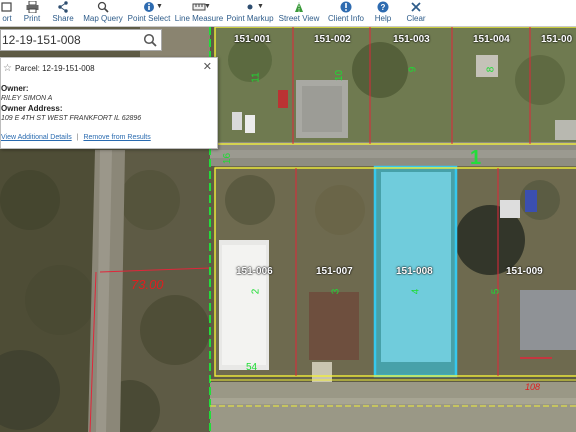 This screenshot has width=576, height=432. I want to click on print-button: Print, so click(32, 13).